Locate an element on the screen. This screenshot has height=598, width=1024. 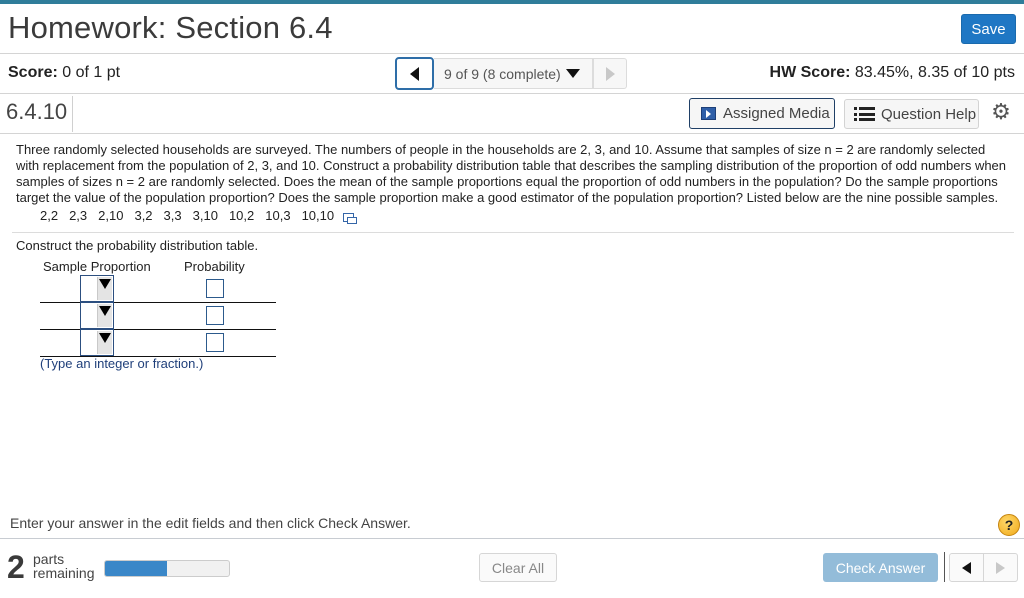
question-select-dropdown: 9 of 9 (8 complete) is located at coordinates (513, 73).